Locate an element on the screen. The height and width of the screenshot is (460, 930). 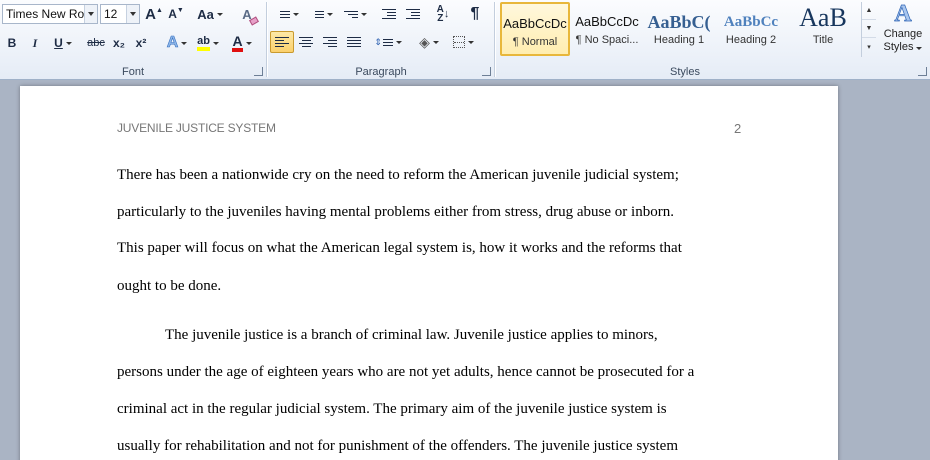
style-normal-sample: AaBbCcDc is located at coordinates (535, 23).